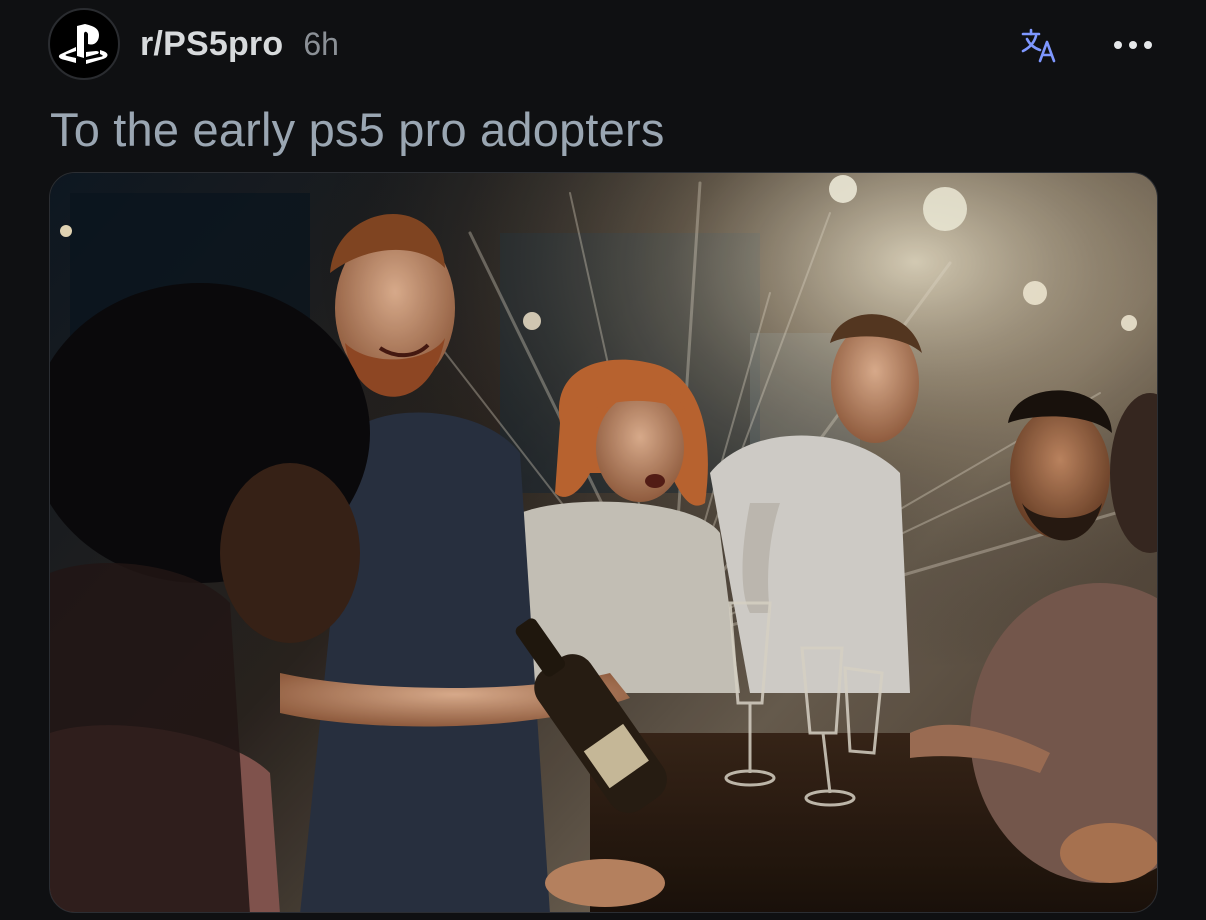  I want to click on post-title: To the early ps5 pro adopters, so click(357, 129).